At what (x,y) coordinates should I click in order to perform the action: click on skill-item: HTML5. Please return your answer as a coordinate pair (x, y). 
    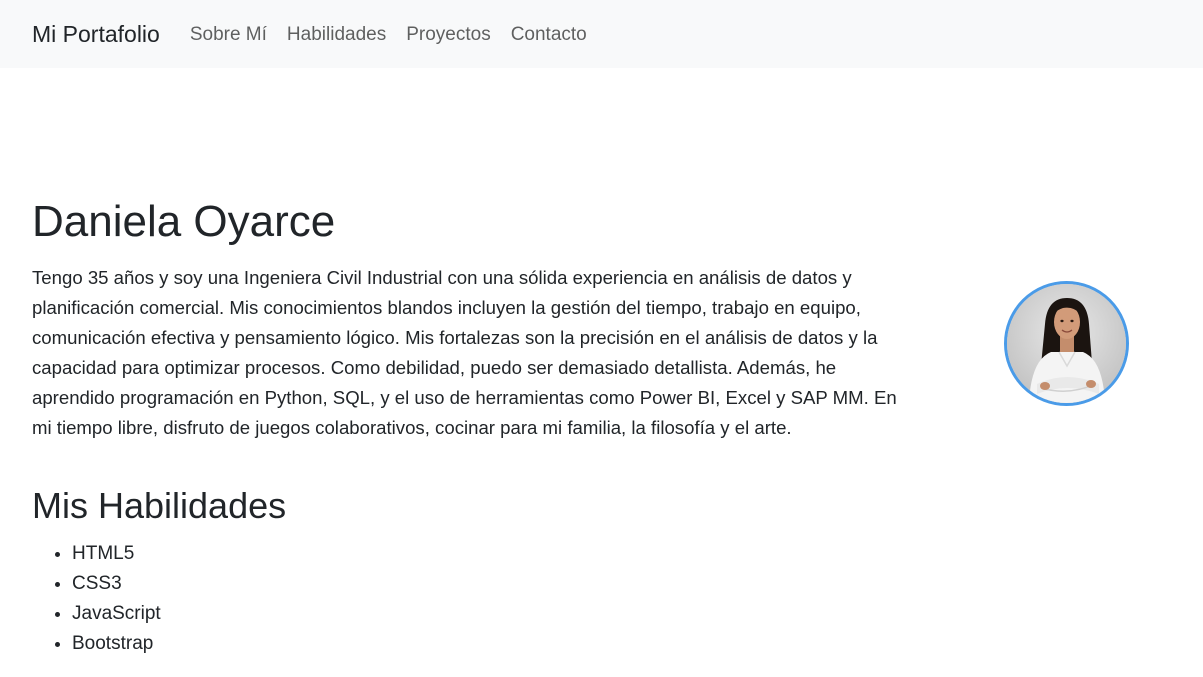
    Looking at the image, I should click on (116, 554).